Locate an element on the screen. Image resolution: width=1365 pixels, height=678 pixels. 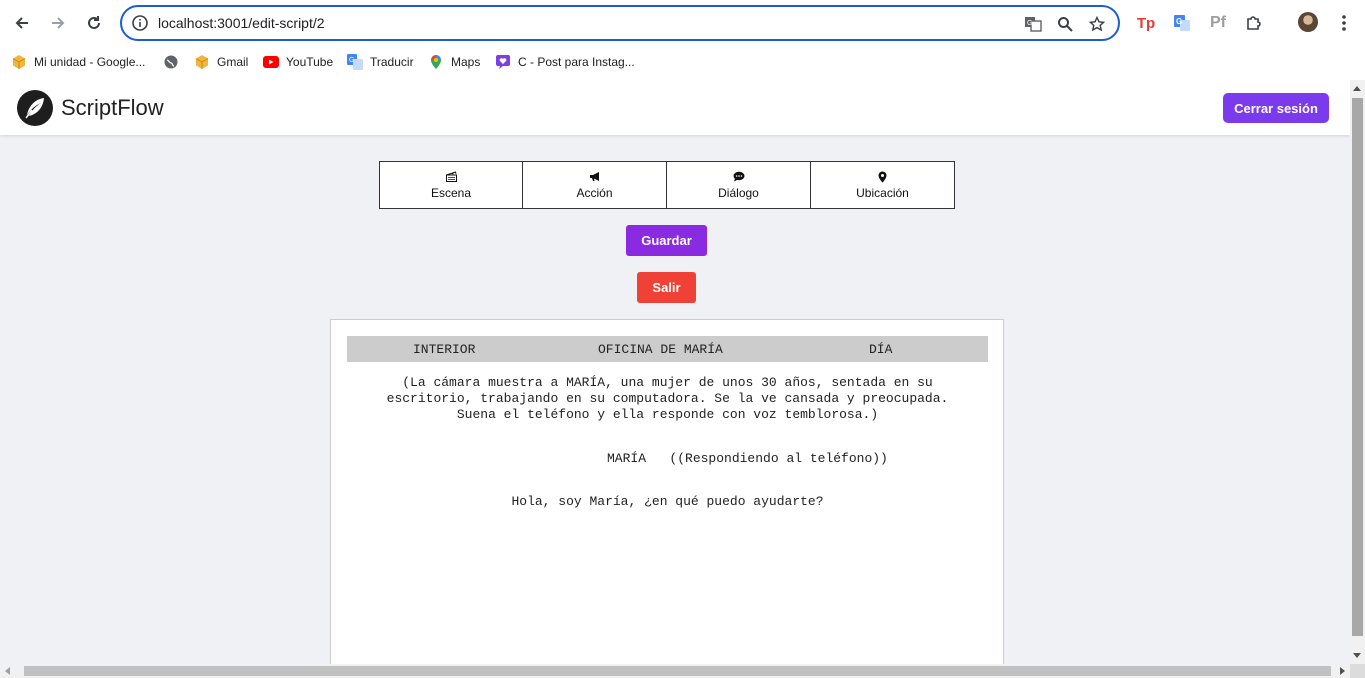
feather-logo-icon is located at coordinates (35, 108).